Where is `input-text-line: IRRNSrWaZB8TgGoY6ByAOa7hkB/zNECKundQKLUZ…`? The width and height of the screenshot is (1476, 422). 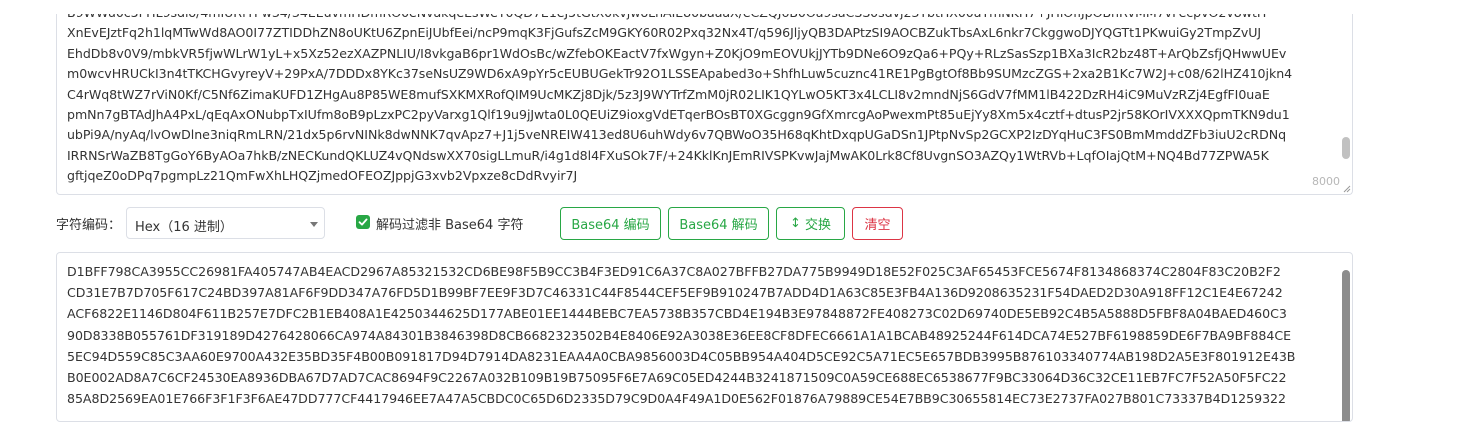
input-text-line: IRRNSrWaZB8TgGoY6ByAOa7hkB/zNECKundQKLUZ… is located at coordinates (668, 155).